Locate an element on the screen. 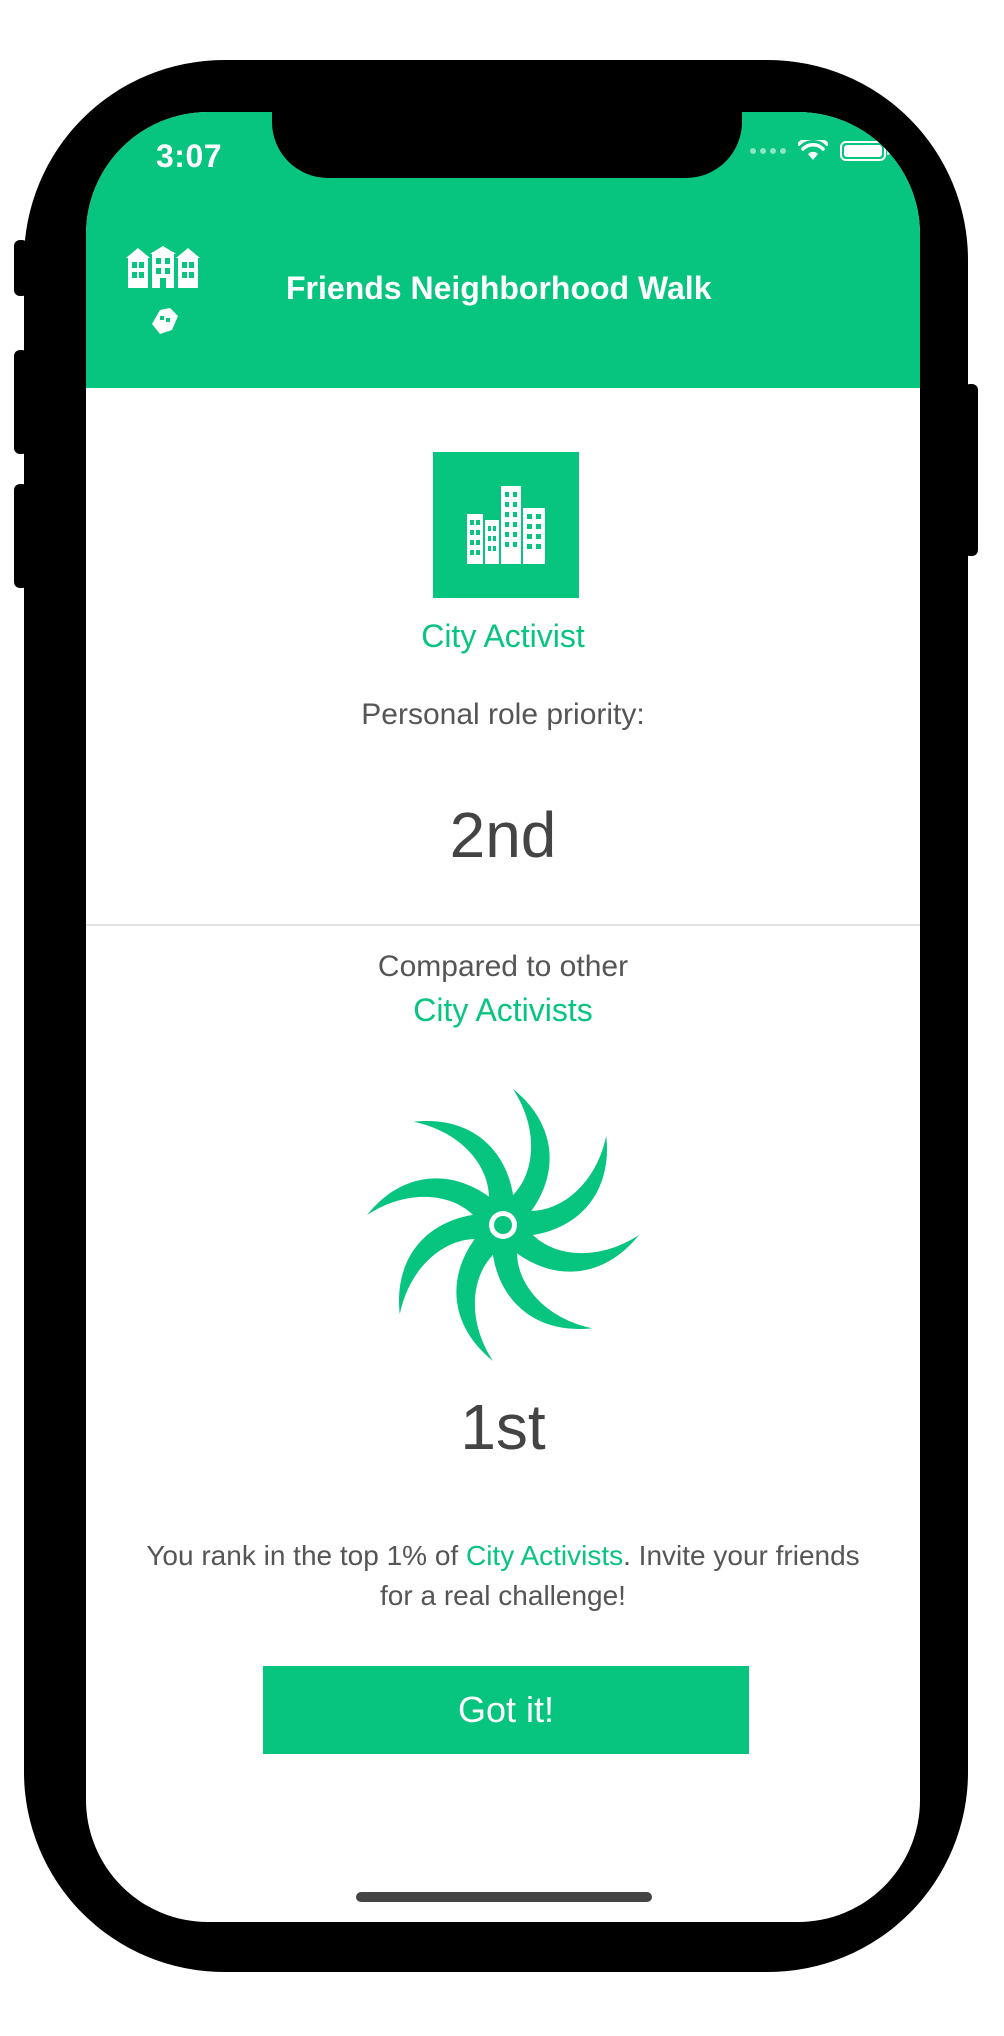  role-badge is located at coordinates (506, 525).